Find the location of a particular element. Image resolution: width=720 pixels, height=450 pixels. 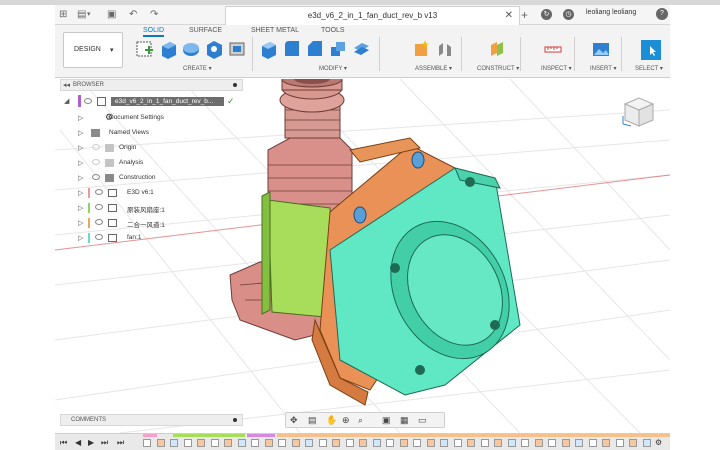

browser-root-node: ◢ e3d_v6_2_in_1_fan_duct_rev_b... ✓ is located at coordinates (154, 101).